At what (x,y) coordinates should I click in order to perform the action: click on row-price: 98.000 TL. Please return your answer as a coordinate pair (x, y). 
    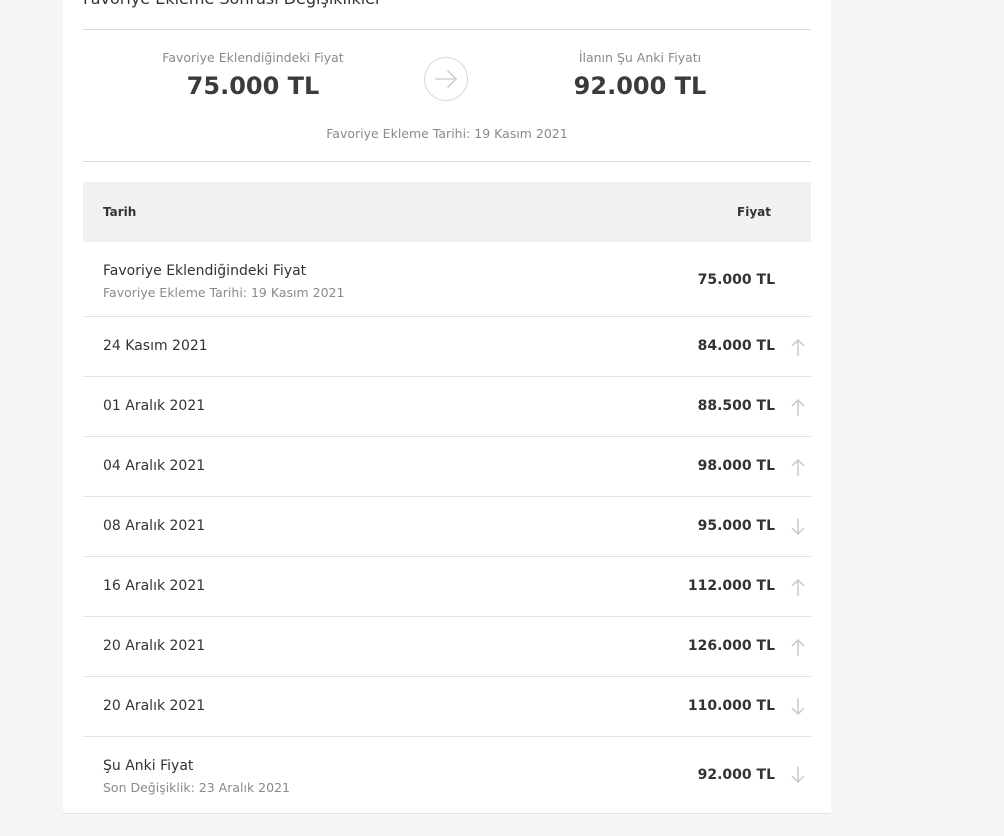
    Looking at the image, I should click on (736, 466).